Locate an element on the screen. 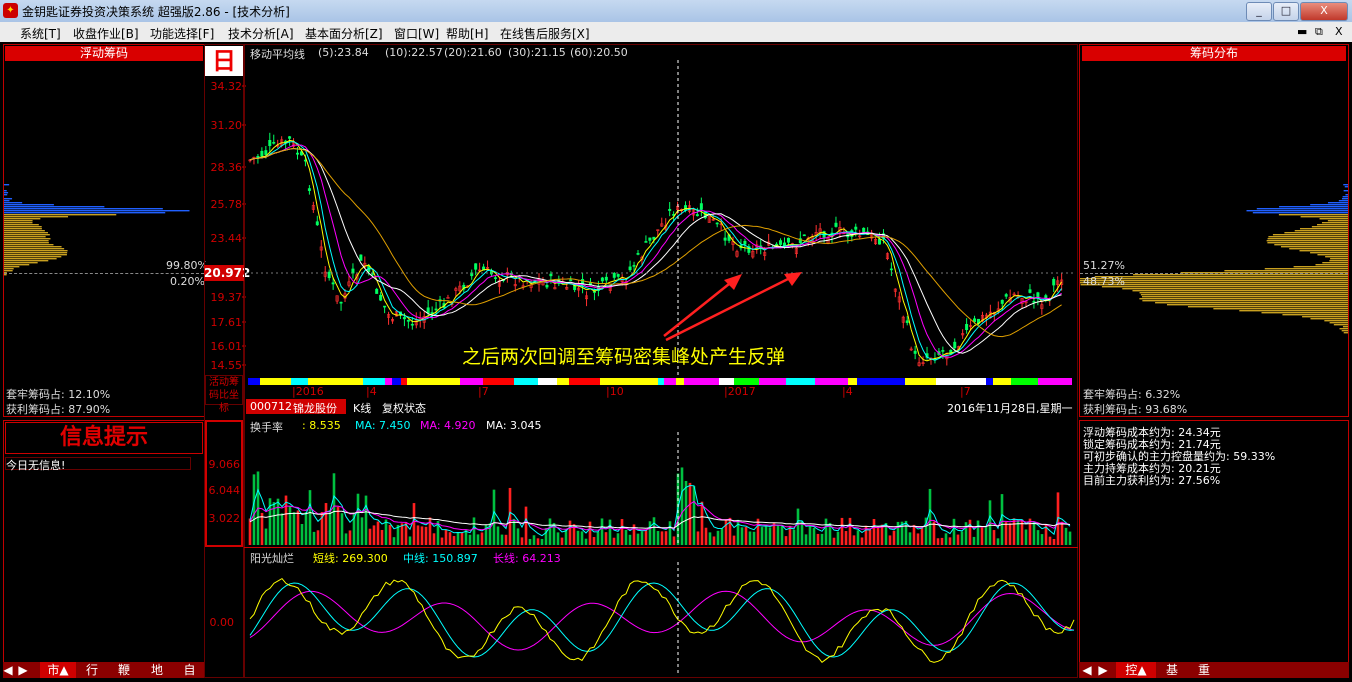  osc-short-line is located at coordinates (662, 620).